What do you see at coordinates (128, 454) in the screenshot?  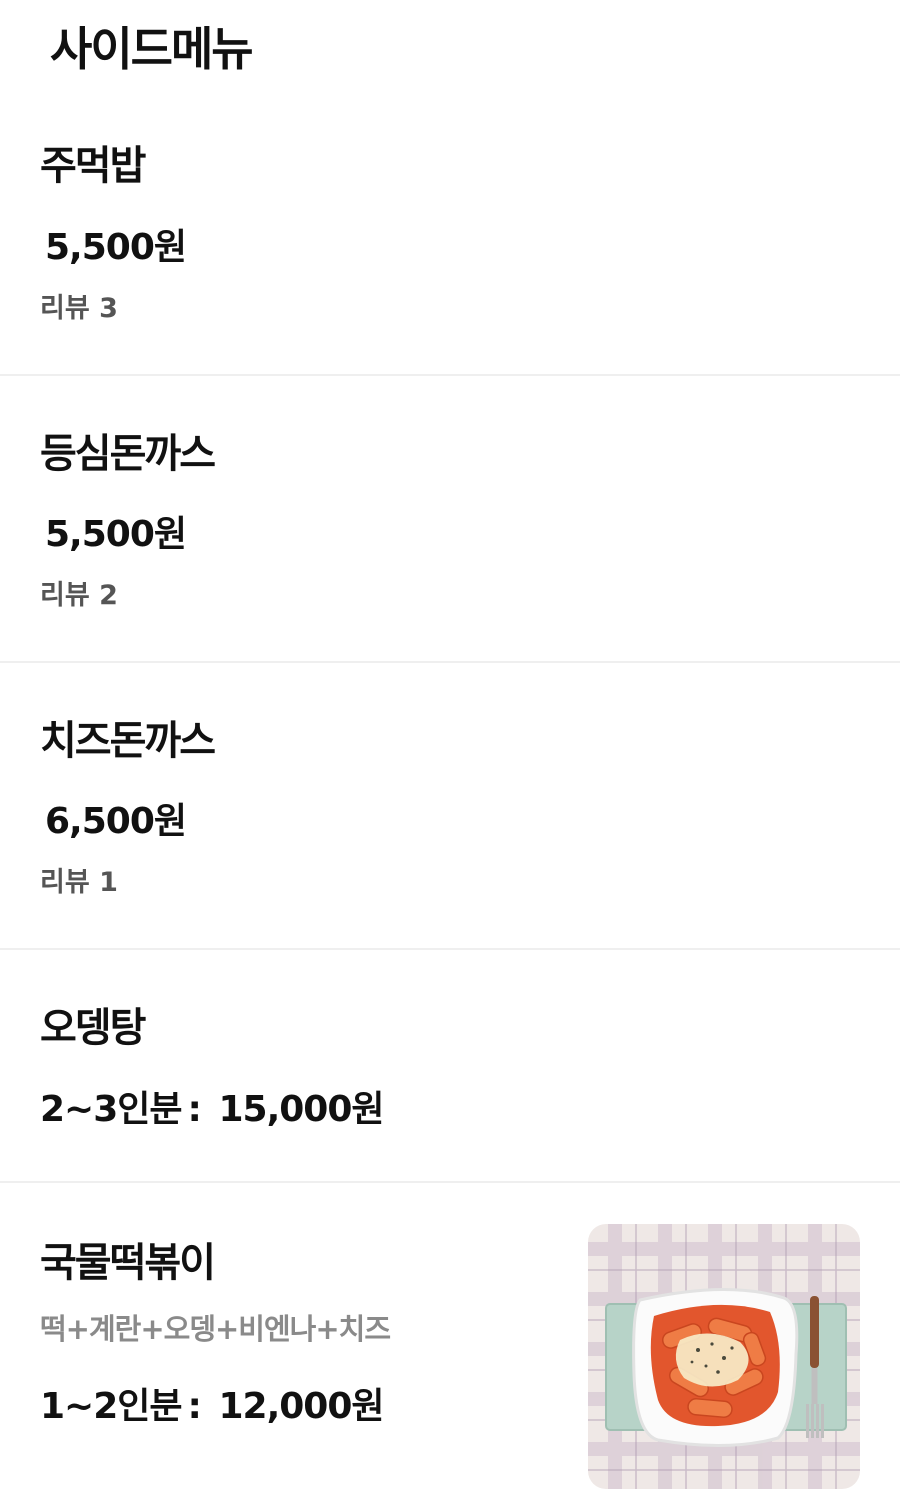 I see `menu-item-name: 등심돈까스` at bounding box center [128, 454].